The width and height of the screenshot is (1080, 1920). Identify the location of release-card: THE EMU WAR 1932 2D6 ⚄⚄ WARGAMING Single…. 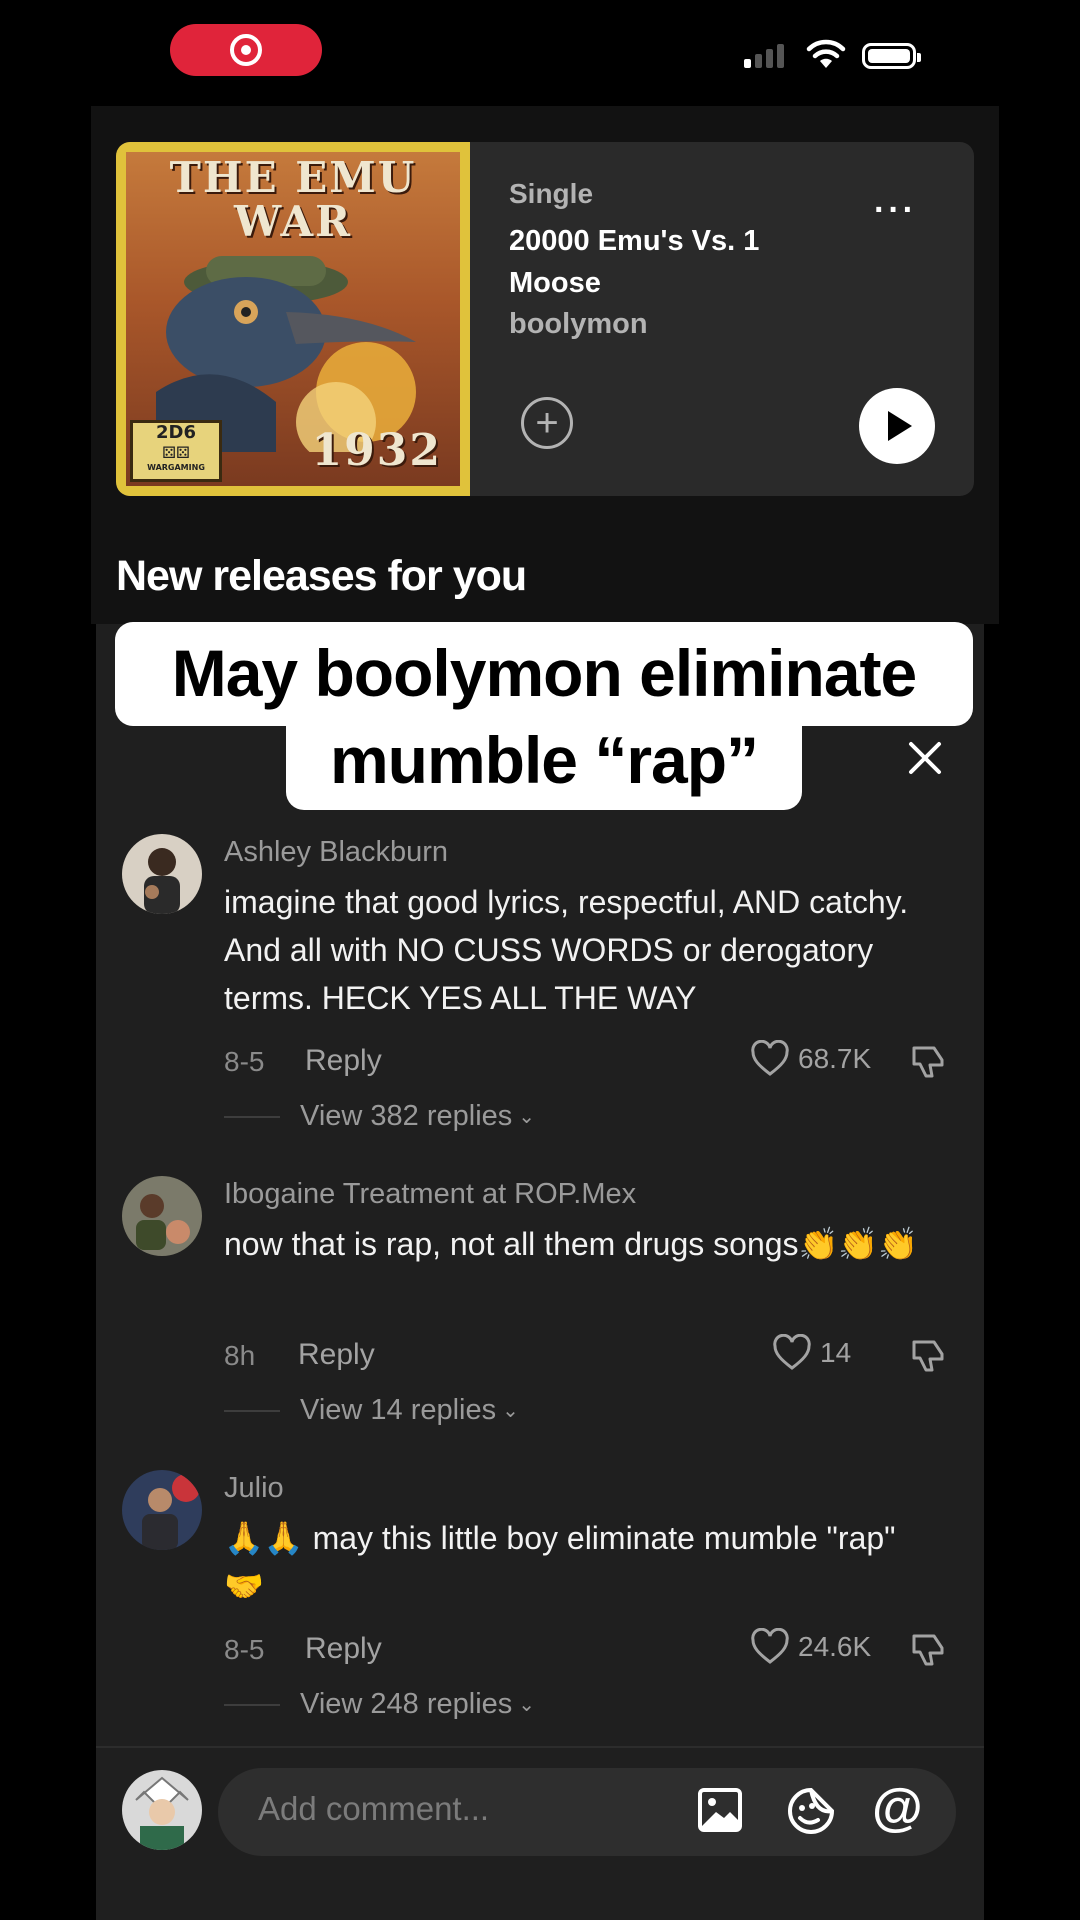
(545, 319).